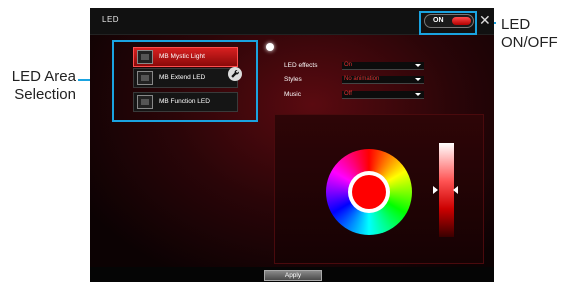 The width and height of the screenshot is (568, 283). Describe the element at coordinates (348, 65) in the screenshot. I see `led-effects-value: On` at that location.